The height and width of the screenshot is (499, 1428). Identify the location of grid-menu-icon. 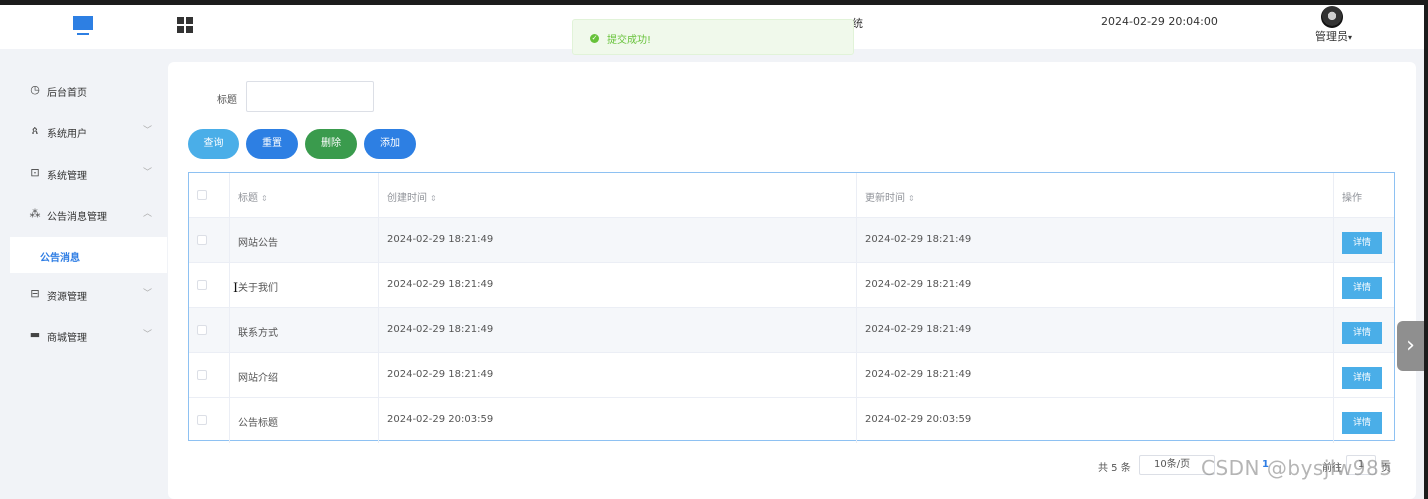
(185, 25).